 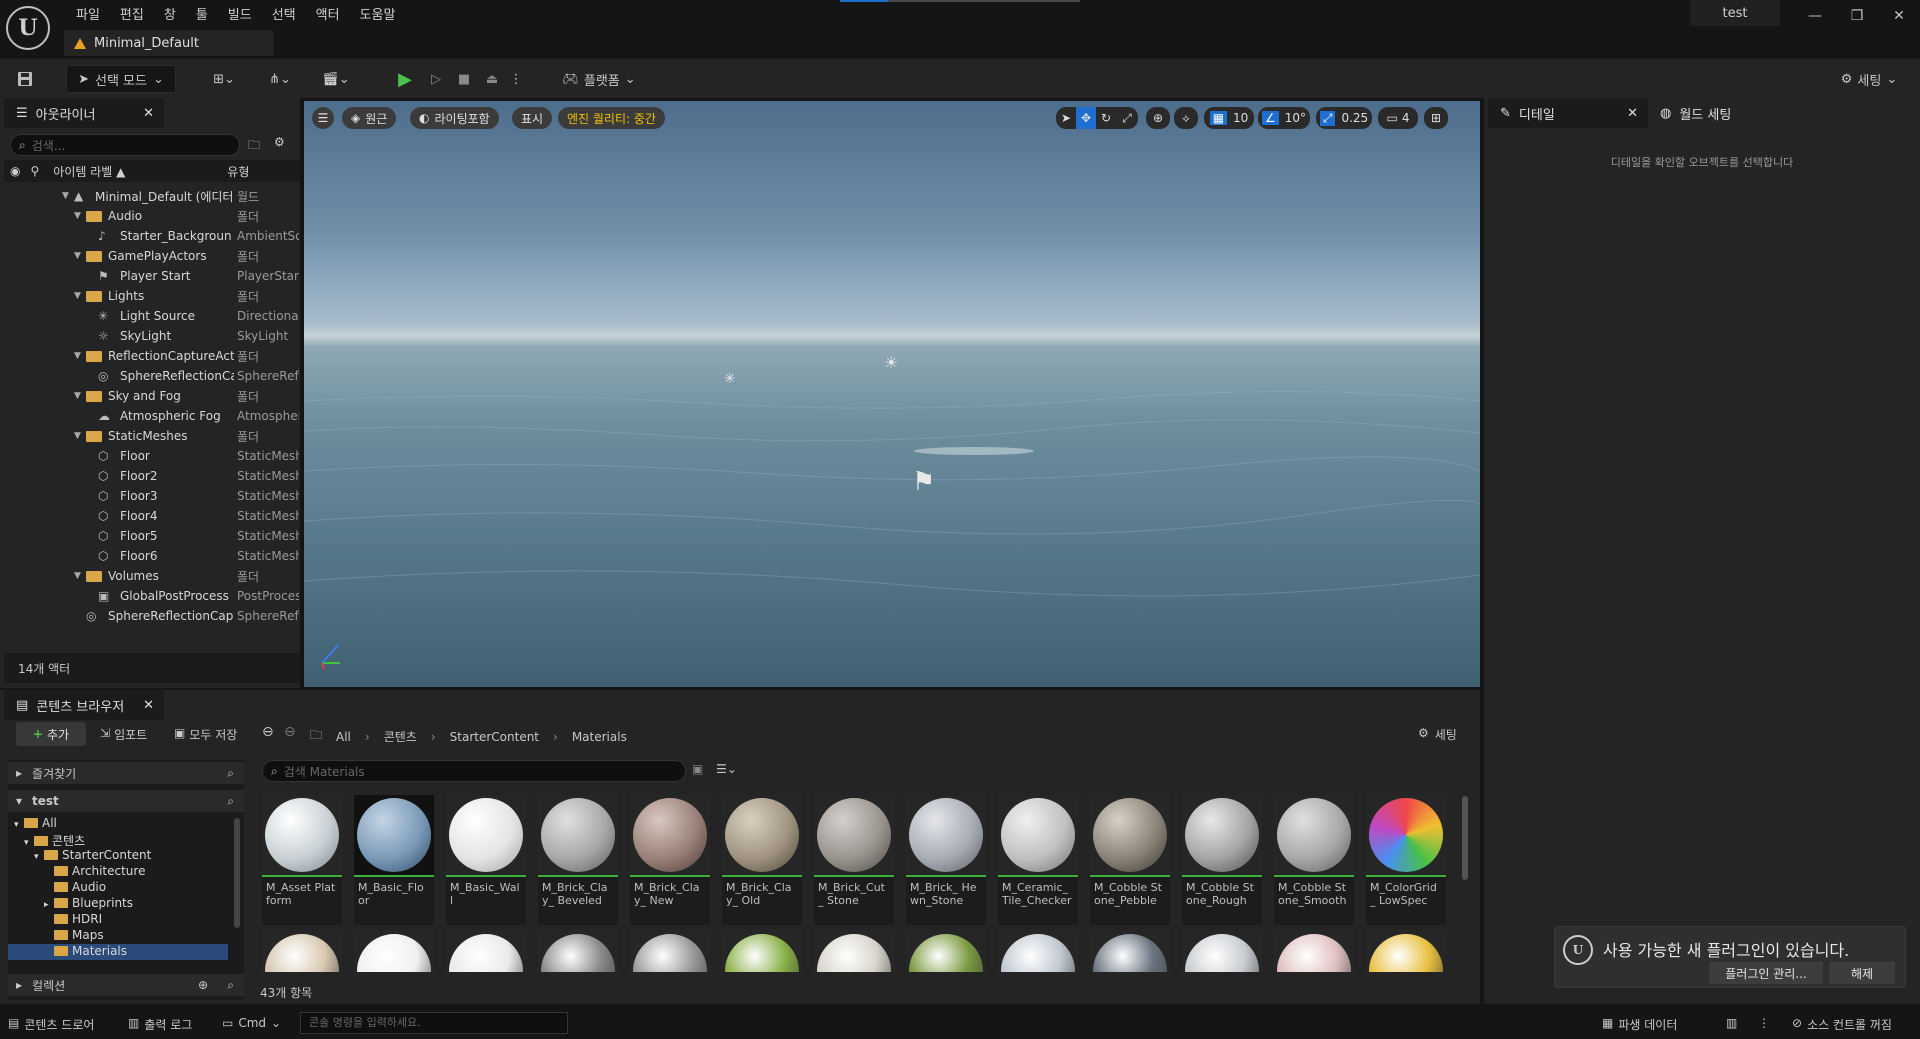 I want to click on project-header: ▾ test ⌕, so click(x=126, y=801).